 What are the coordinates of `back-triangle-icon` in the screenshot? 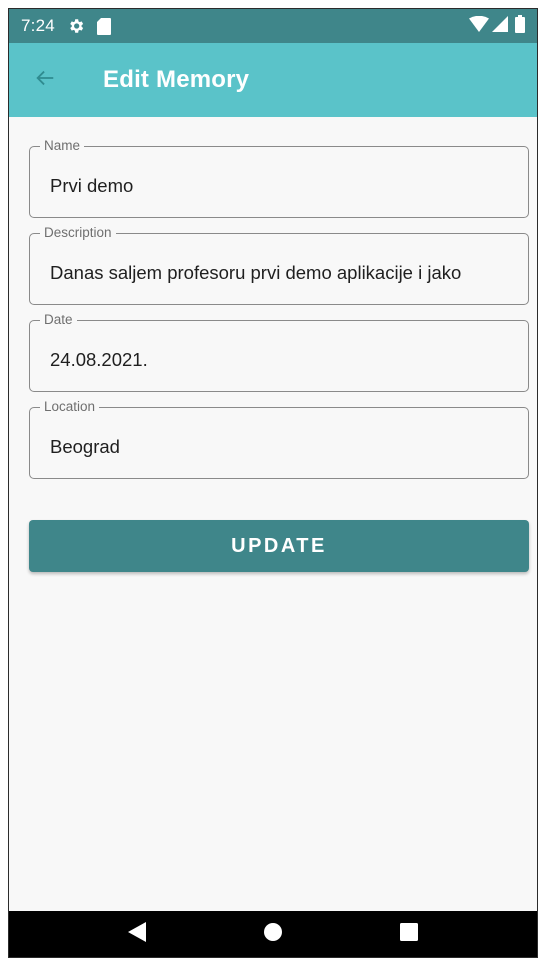 It's located at (137, 934).